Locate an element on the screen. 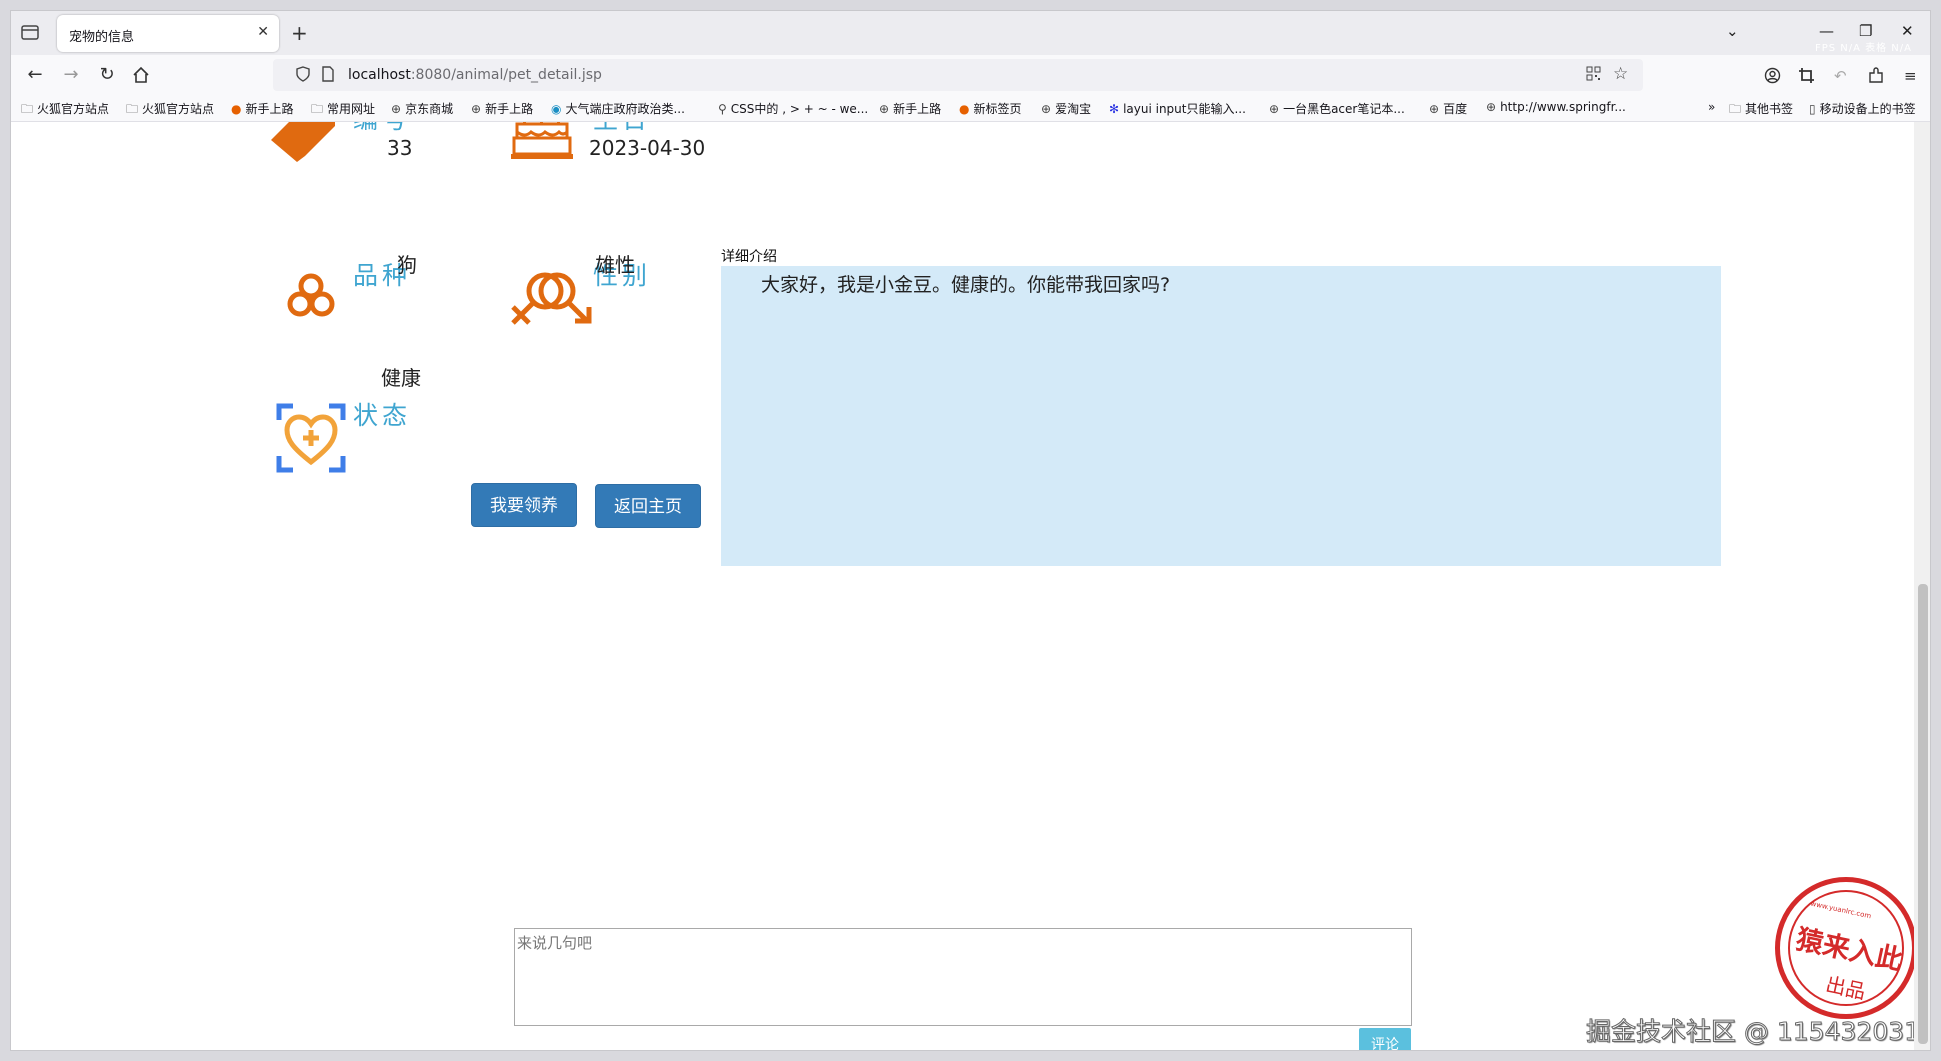 This screenshot has width=1941, height=1061. bookmark-item: ● 新标签页 is located at coordinates (990, 108).